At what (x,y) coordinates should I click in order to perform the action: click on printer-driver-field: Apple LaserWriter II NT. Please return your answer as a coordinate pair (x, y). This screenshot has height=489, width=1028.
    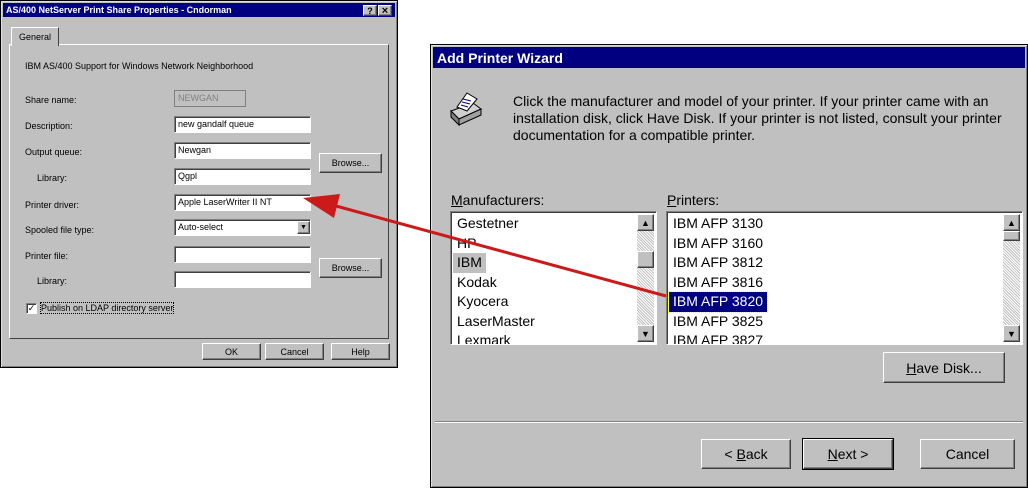
    Looking at the image, I should click on (242, 202).